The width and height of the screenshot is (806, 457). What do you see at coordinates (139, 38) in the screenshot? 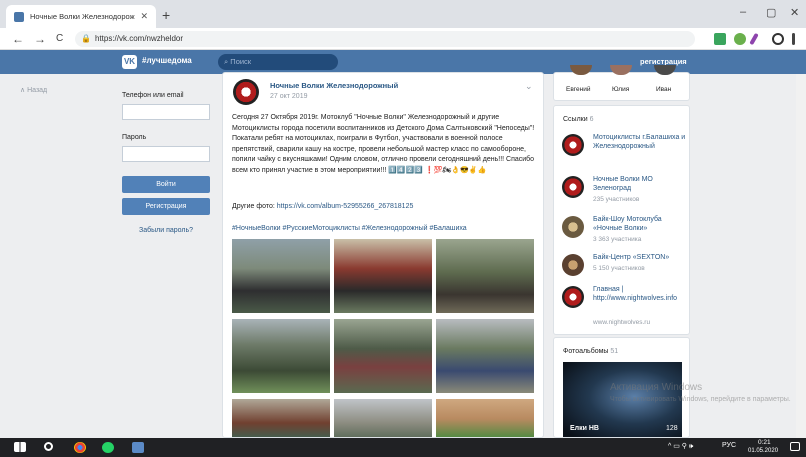
I see `url-text: https://vk.com/nwzheldor` at bounding box center [139, 38].